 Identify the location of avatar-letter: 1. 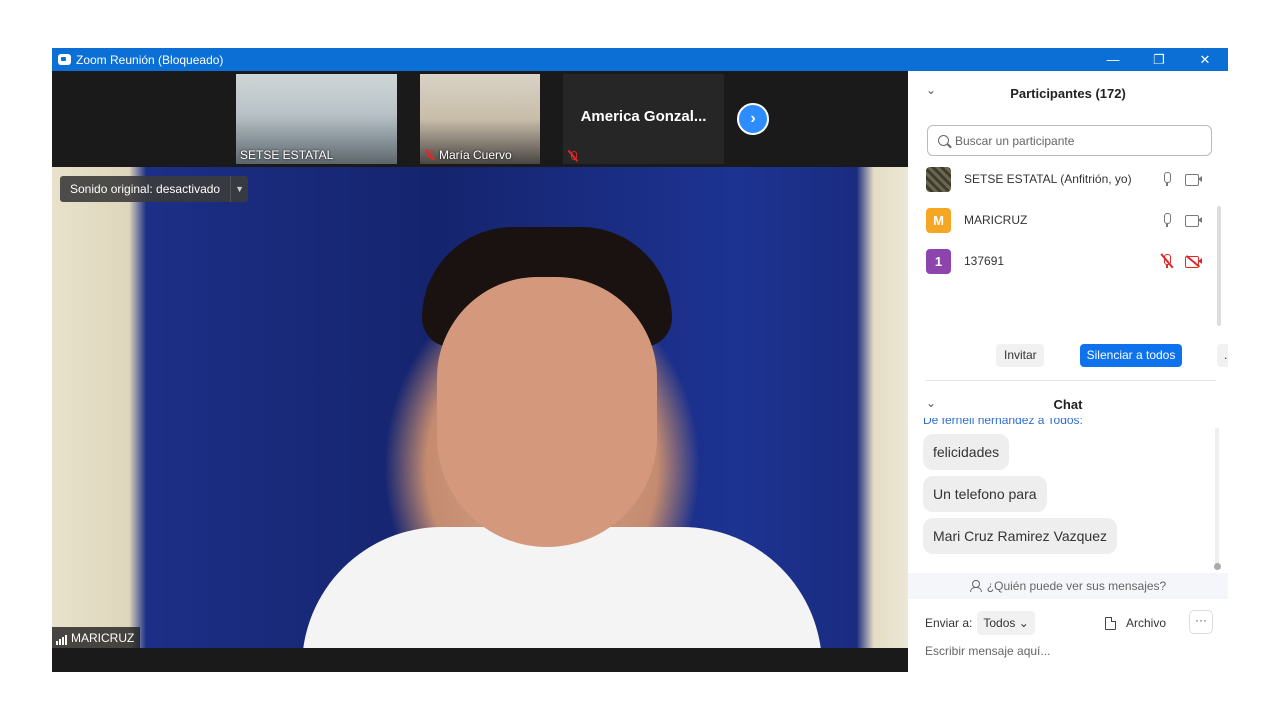
(938, 261).